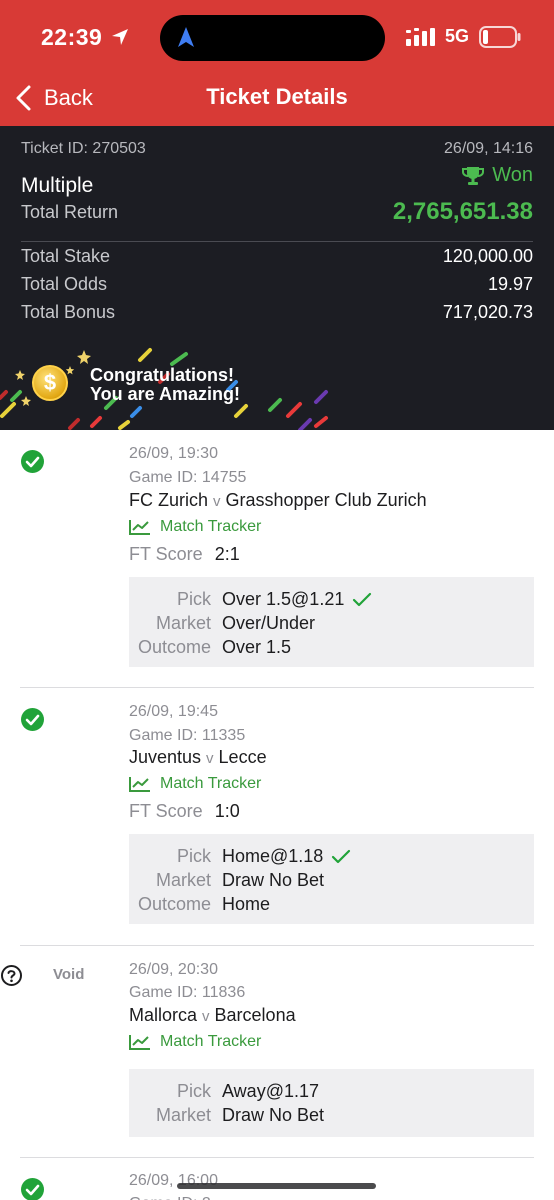 The height and width of the screenshot is (1200, 554). What do you see at coordinates (270, 1091) in the screenshot?
I see `pick-value: Away@1.17` at bounding box center [270, 1091].